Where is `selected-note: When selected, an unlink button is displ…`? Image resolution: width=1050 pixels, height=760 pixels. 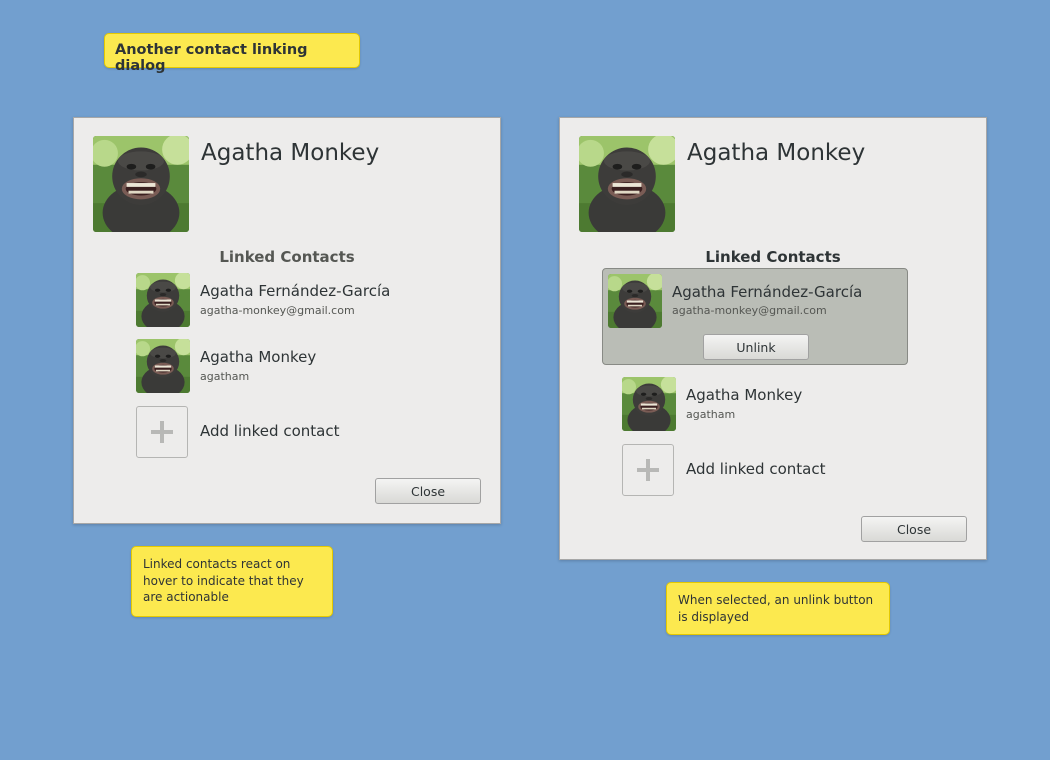 selected-note: When selected, an unlink button is displ… is located at coordinates (778, 608).